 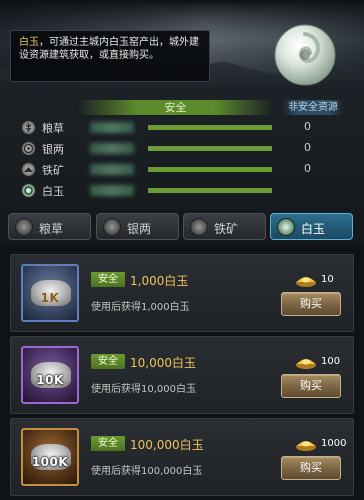 What do you see at coordinates (139, 229) in the screenshot?
I see `tab-label: 银两` at bounding box center [139, 229].